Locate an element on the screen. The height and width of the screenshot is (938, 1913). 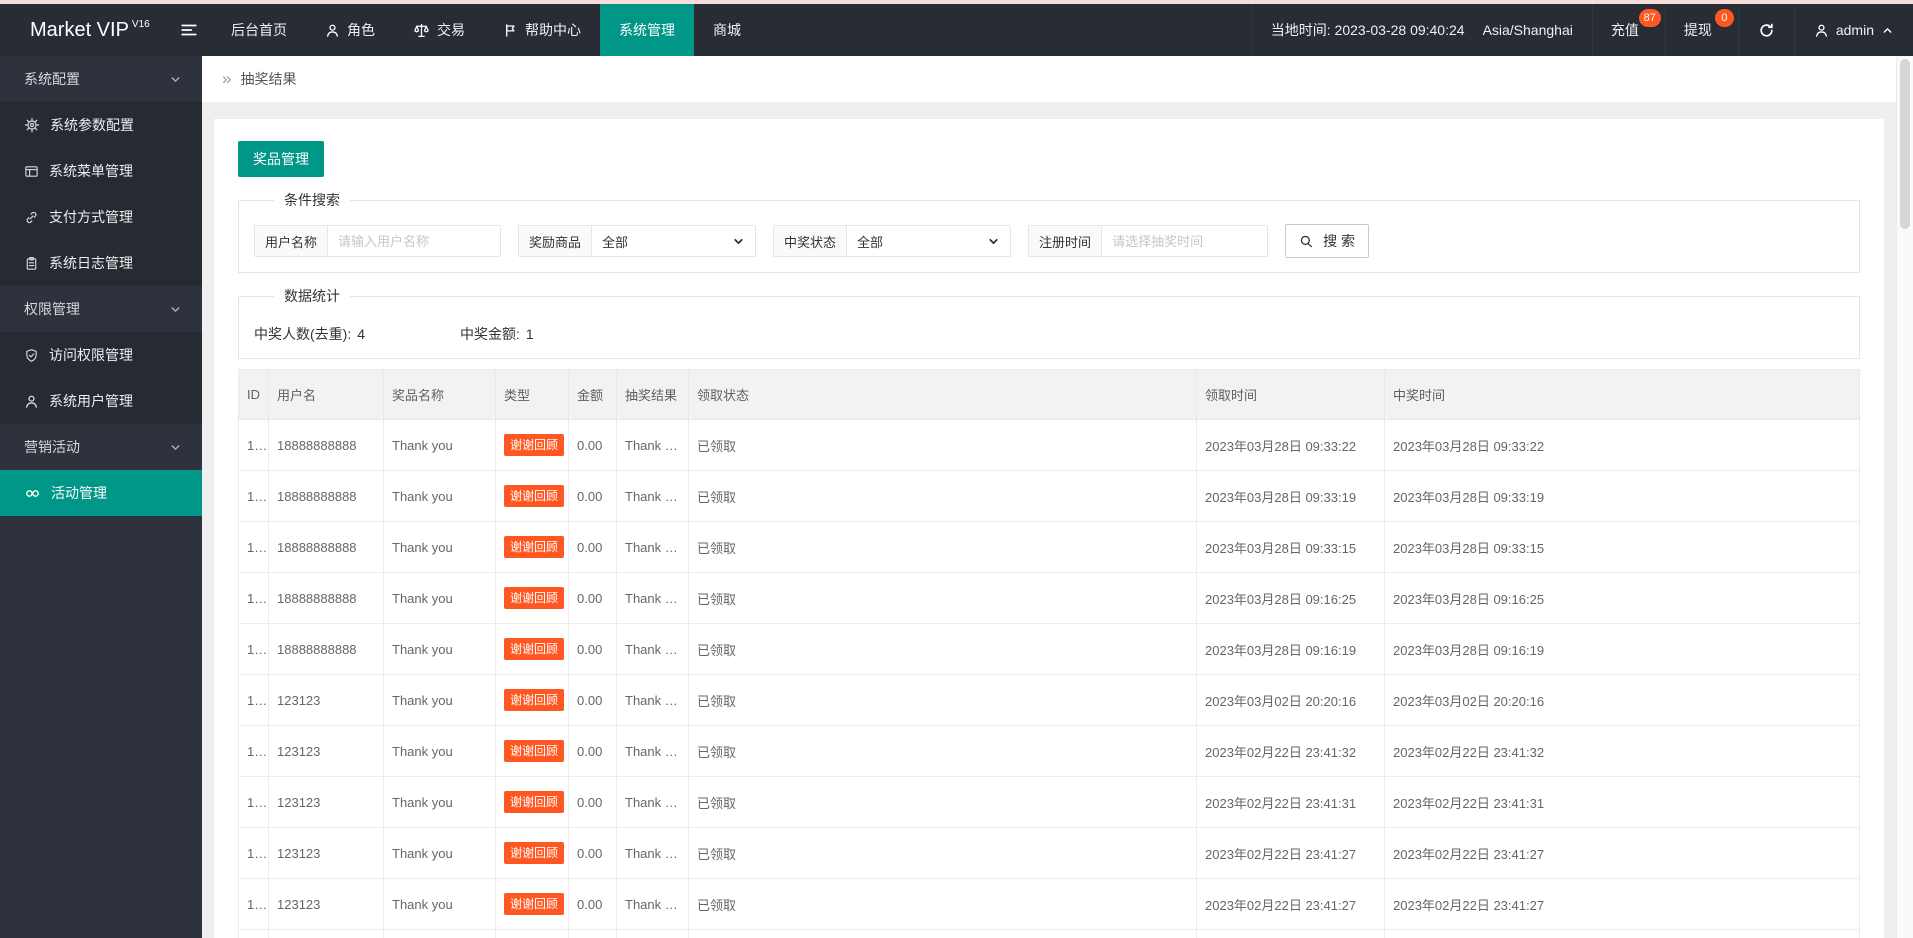
user-icon is located at coordinates (1821, 30).